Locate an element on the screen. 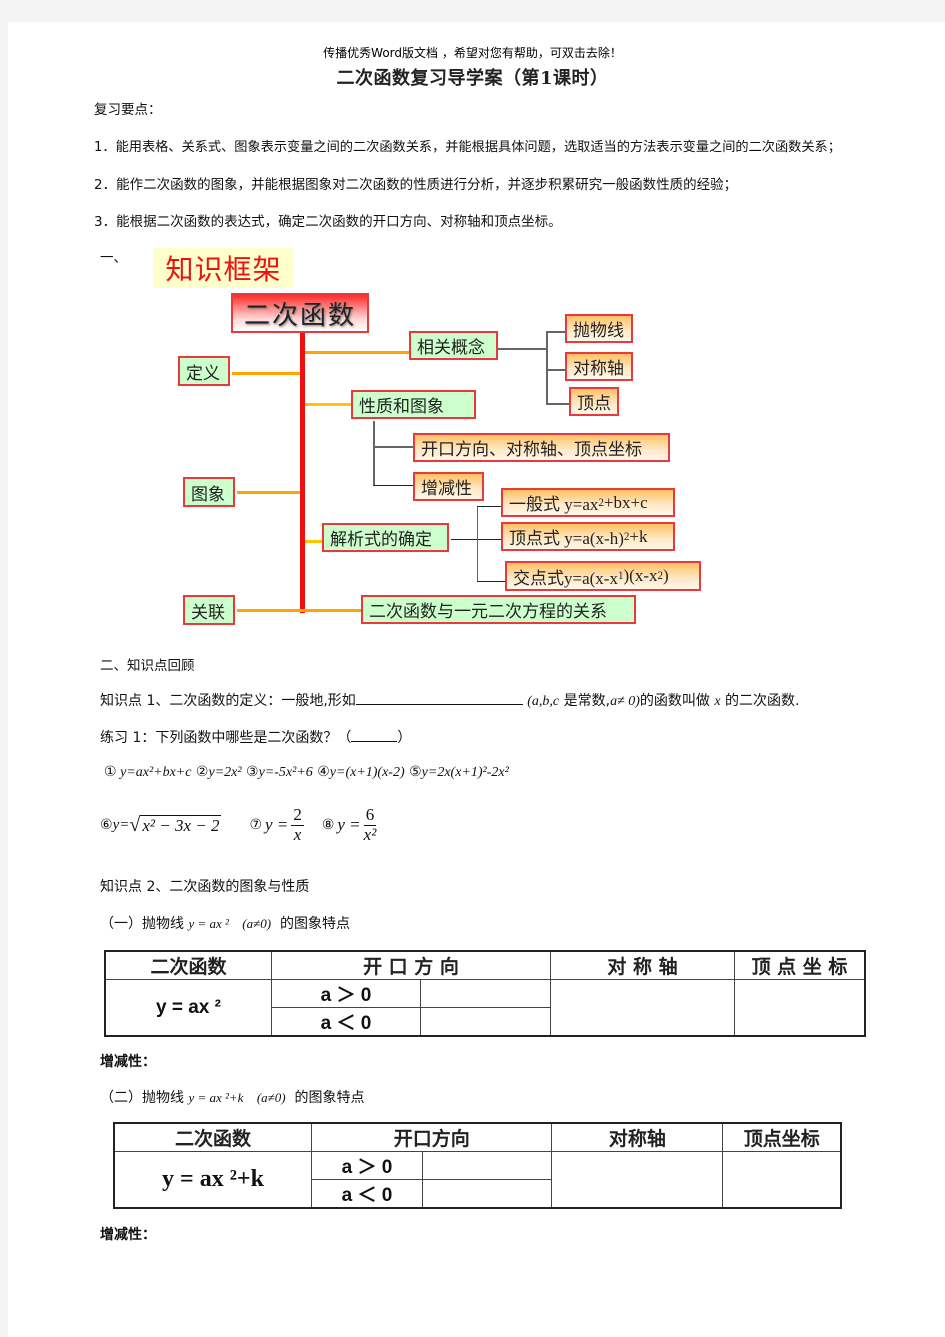 The image size is (945, 1337). option-6-lhs: y= is located at coordinates (121, 824).